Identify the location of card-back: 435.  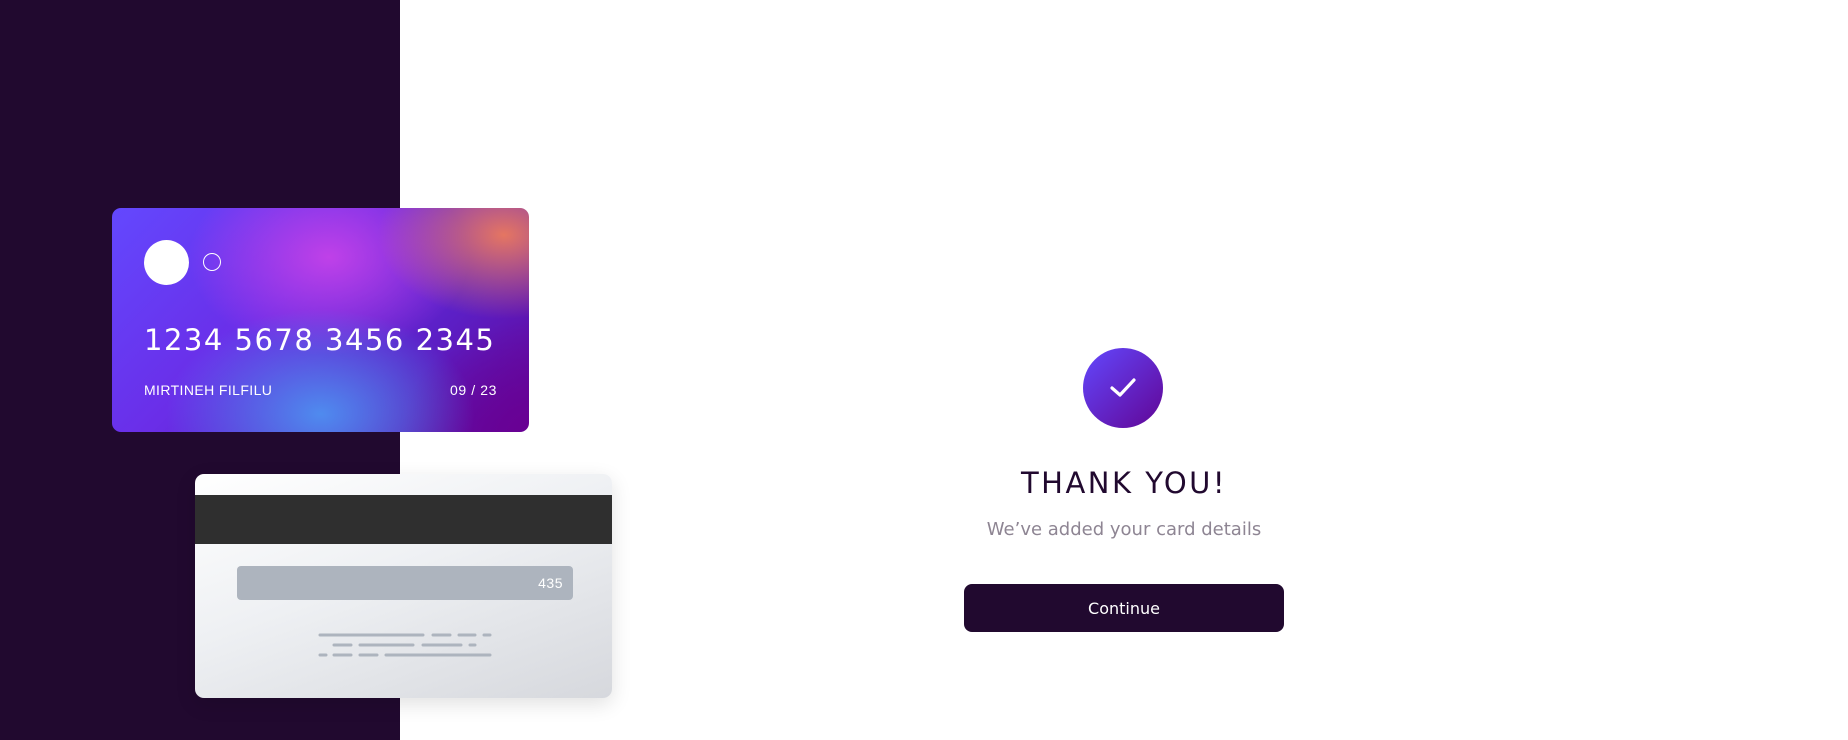
(403, 586).